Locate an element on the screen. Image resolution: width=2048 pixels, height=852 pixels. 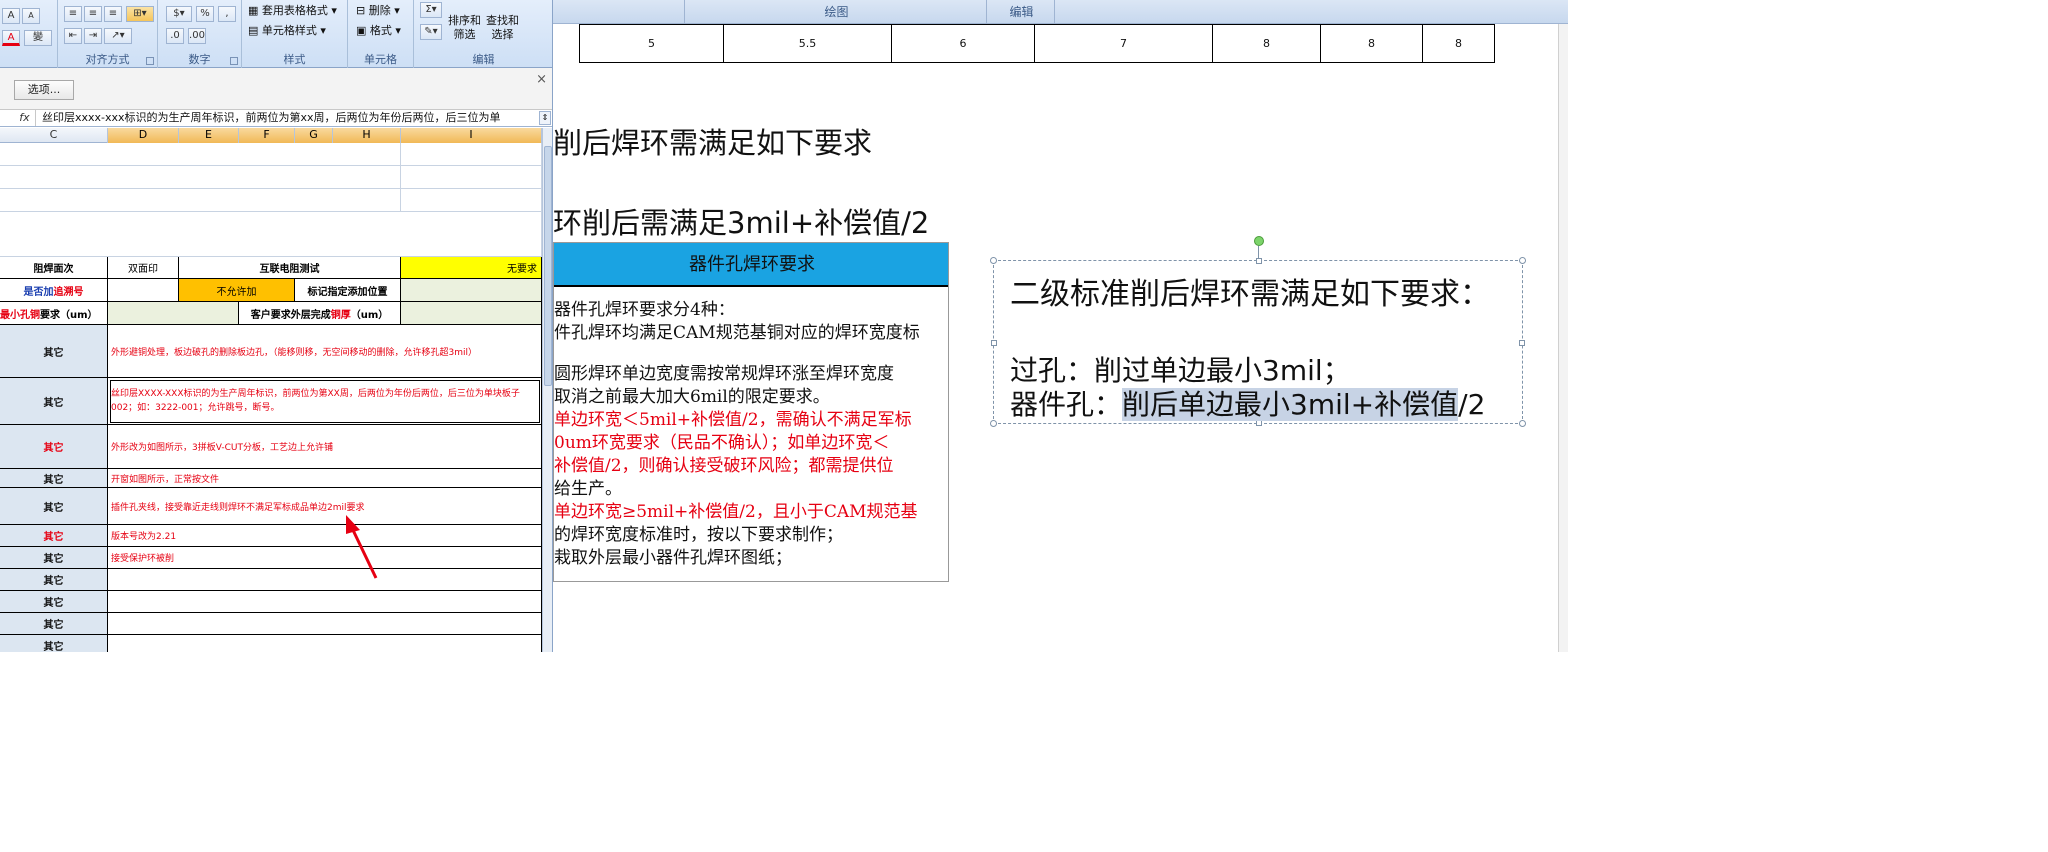
textbox-line-3: 器件孔：削后单边最小3mil+补偿值/2 is located at coordinates (1247, 403).